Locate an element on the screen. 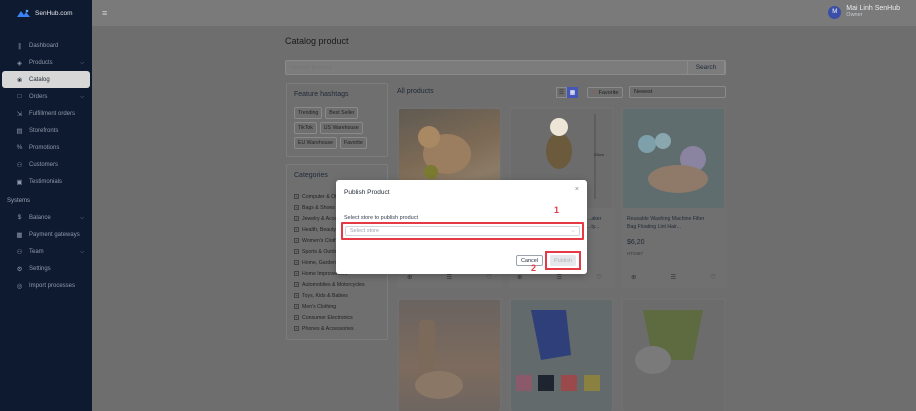  cancel-button: Cancel is located at coordinates (529, 260).